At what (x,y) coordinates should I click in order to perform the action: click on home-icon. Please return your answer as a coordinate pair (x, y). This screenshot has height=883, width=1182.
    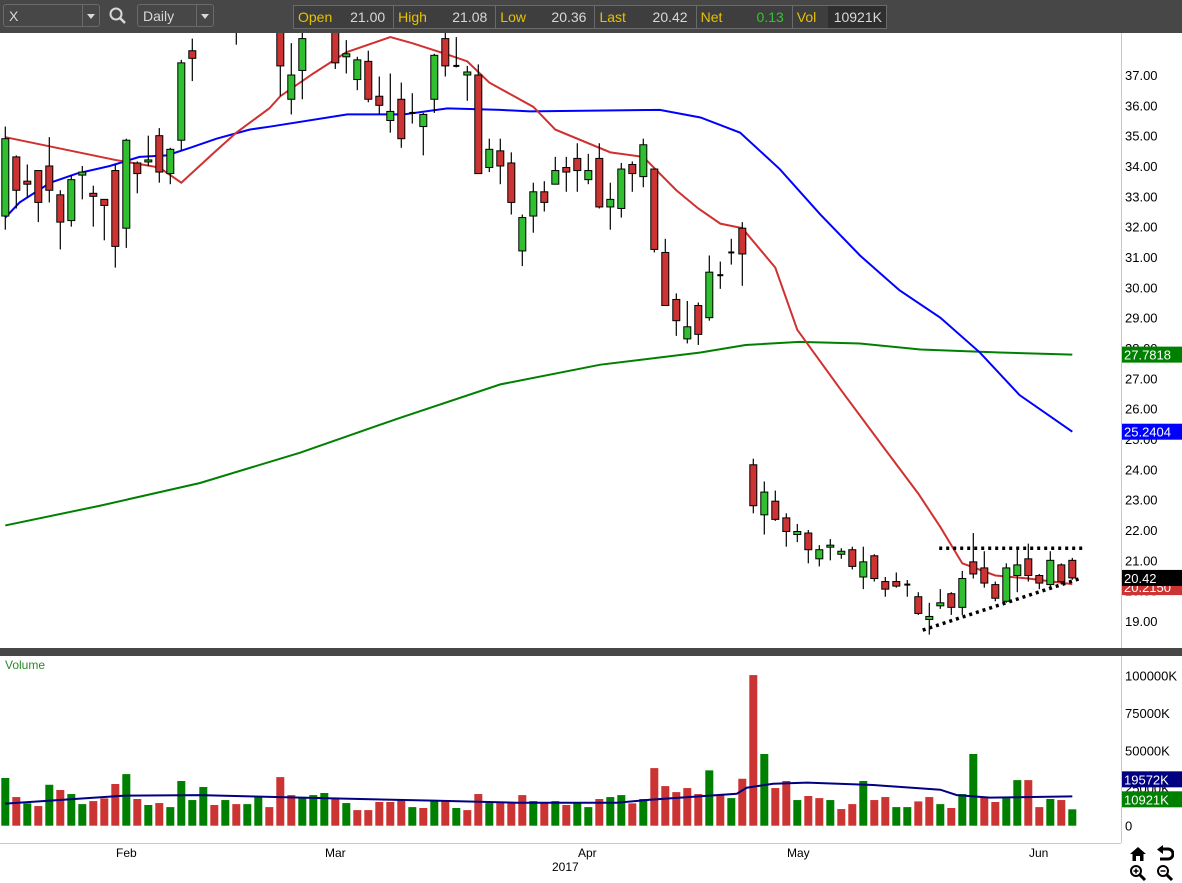
    Looking at the image, I should click on (1138, 854).